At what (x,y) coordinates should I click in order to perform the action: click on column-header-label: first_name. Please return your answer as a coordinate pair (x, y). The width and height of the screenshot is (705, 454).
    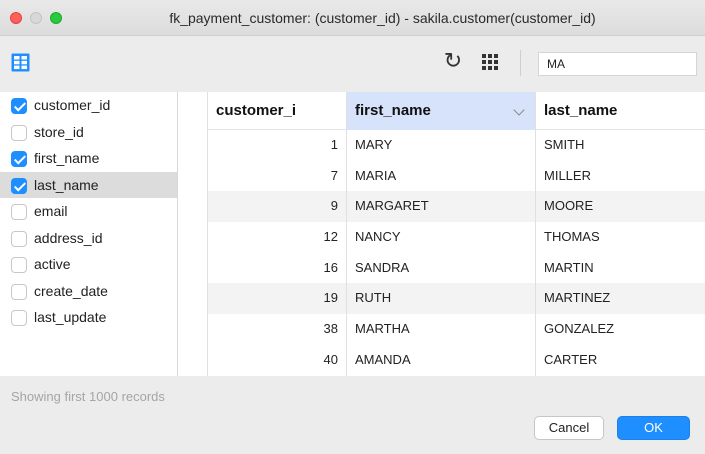
    Looking at the image, I should click on (393, 110).